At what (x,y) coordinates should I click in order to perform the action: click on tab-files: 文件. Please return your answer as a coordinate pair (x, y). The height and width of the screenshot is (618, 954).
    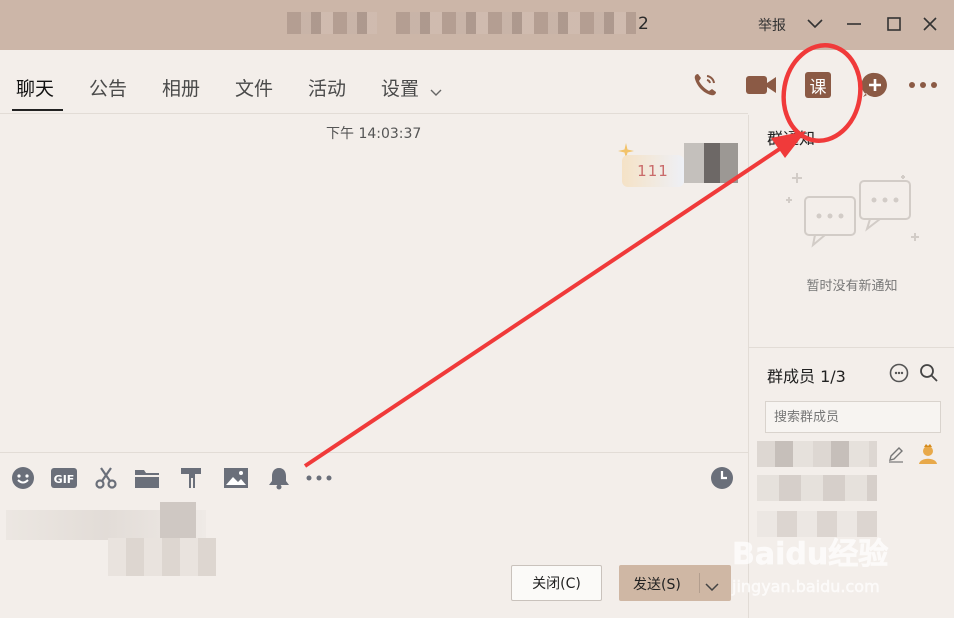
    Looking at the image, I should click on (254, 87).